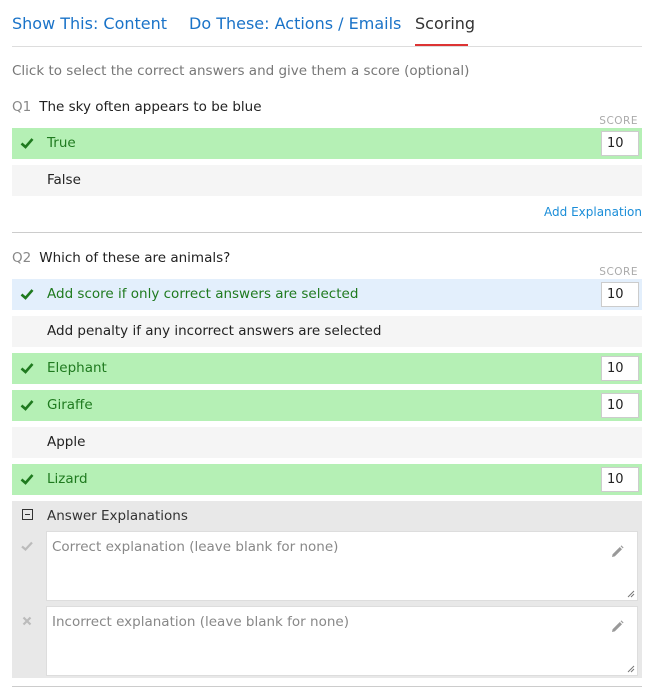 This screenshot has height=696, width=654. What do you see at coordinates (327, 143) in the screenshot?
I see `answer-row-true: True` at bounding box center [327, 143].